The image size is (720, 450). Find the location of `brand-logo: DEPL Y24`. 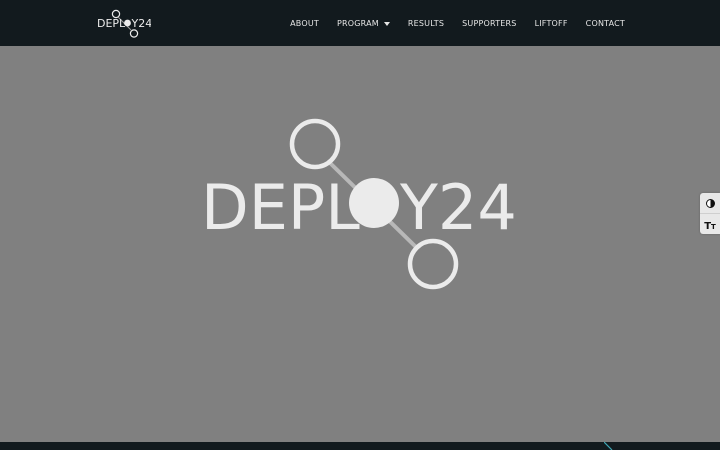

brand-logo: DEPL Y24 is located at coordinates (124, 23).